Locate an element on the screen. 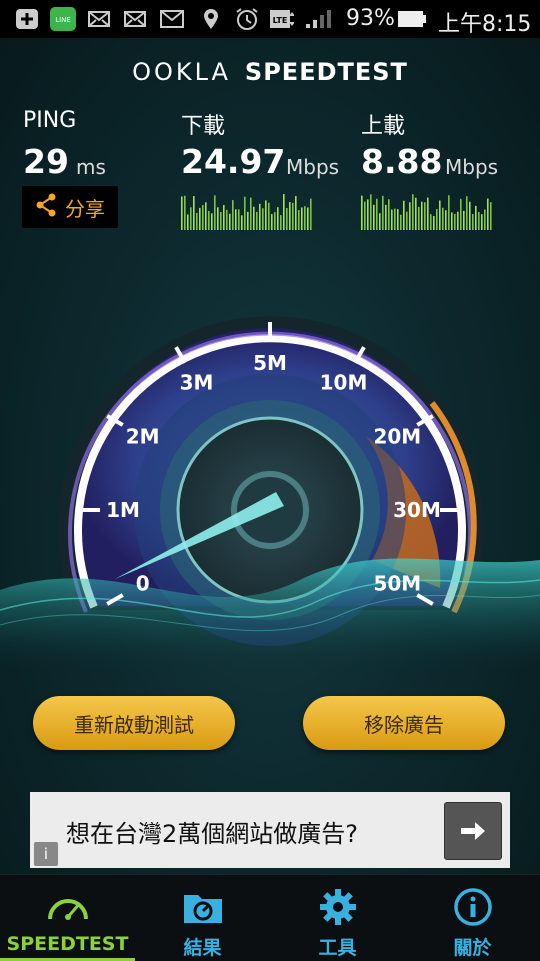 This screenshot has height=961, width=540. upload-value: 8.88 is located at coordinates (402, 161).